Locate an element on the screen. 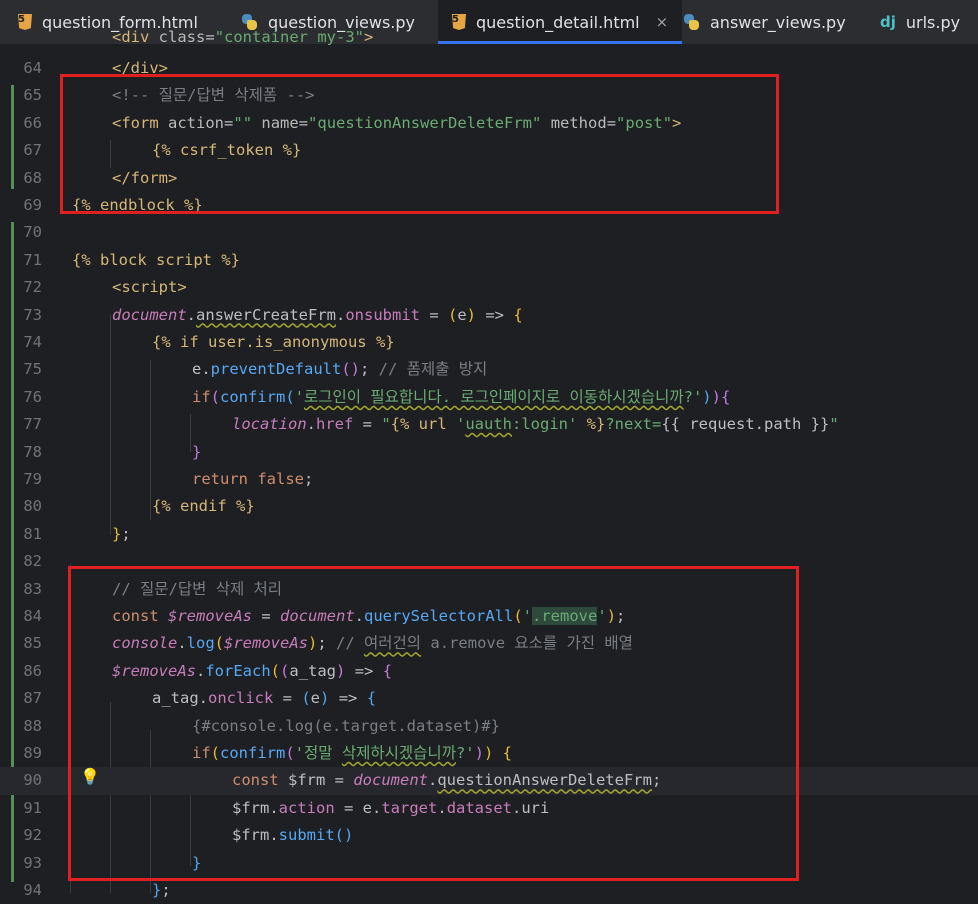  line-number: 86 is located at coordinates (32, 670).